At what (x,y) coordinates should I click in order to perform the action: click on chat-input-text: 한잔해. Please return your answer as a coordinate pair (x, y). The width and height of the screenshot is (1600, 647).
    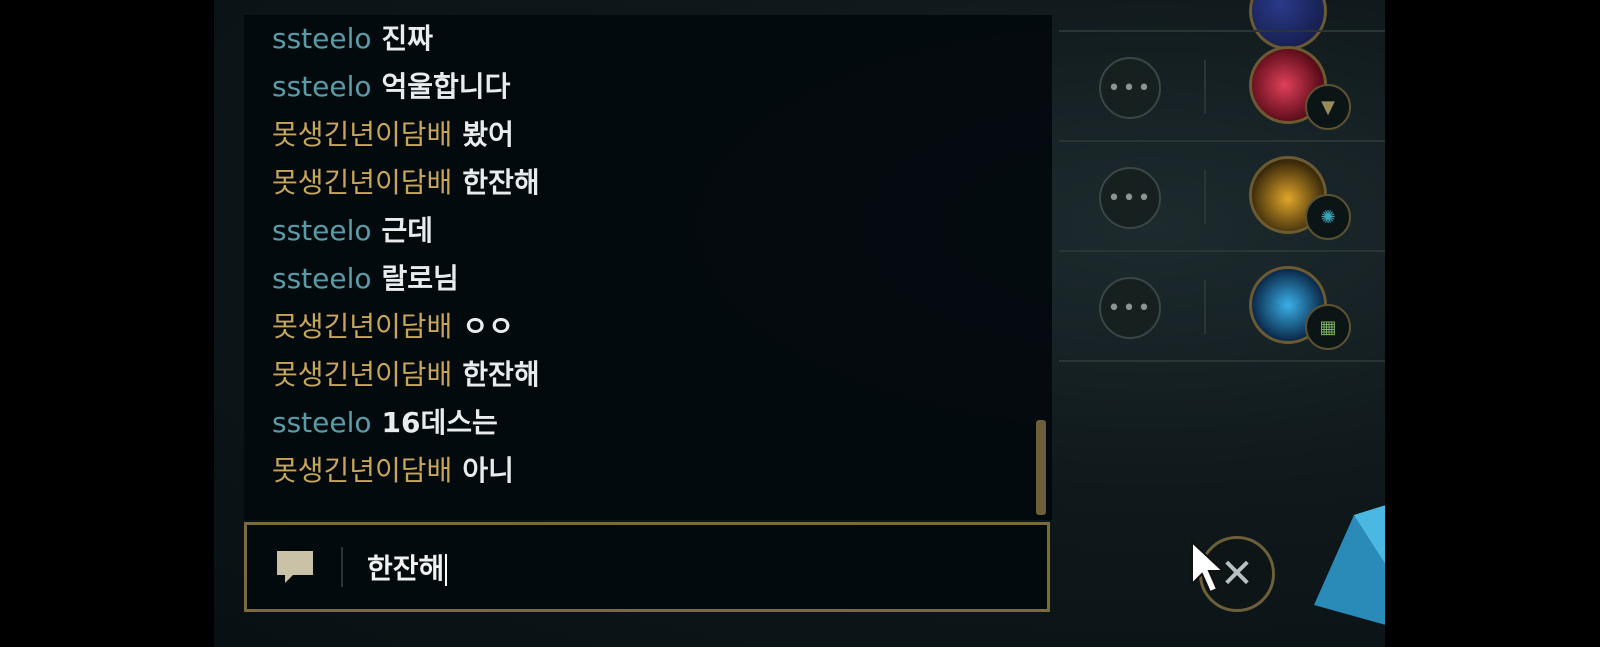
    Looking at the image, I should click on (407, 567).